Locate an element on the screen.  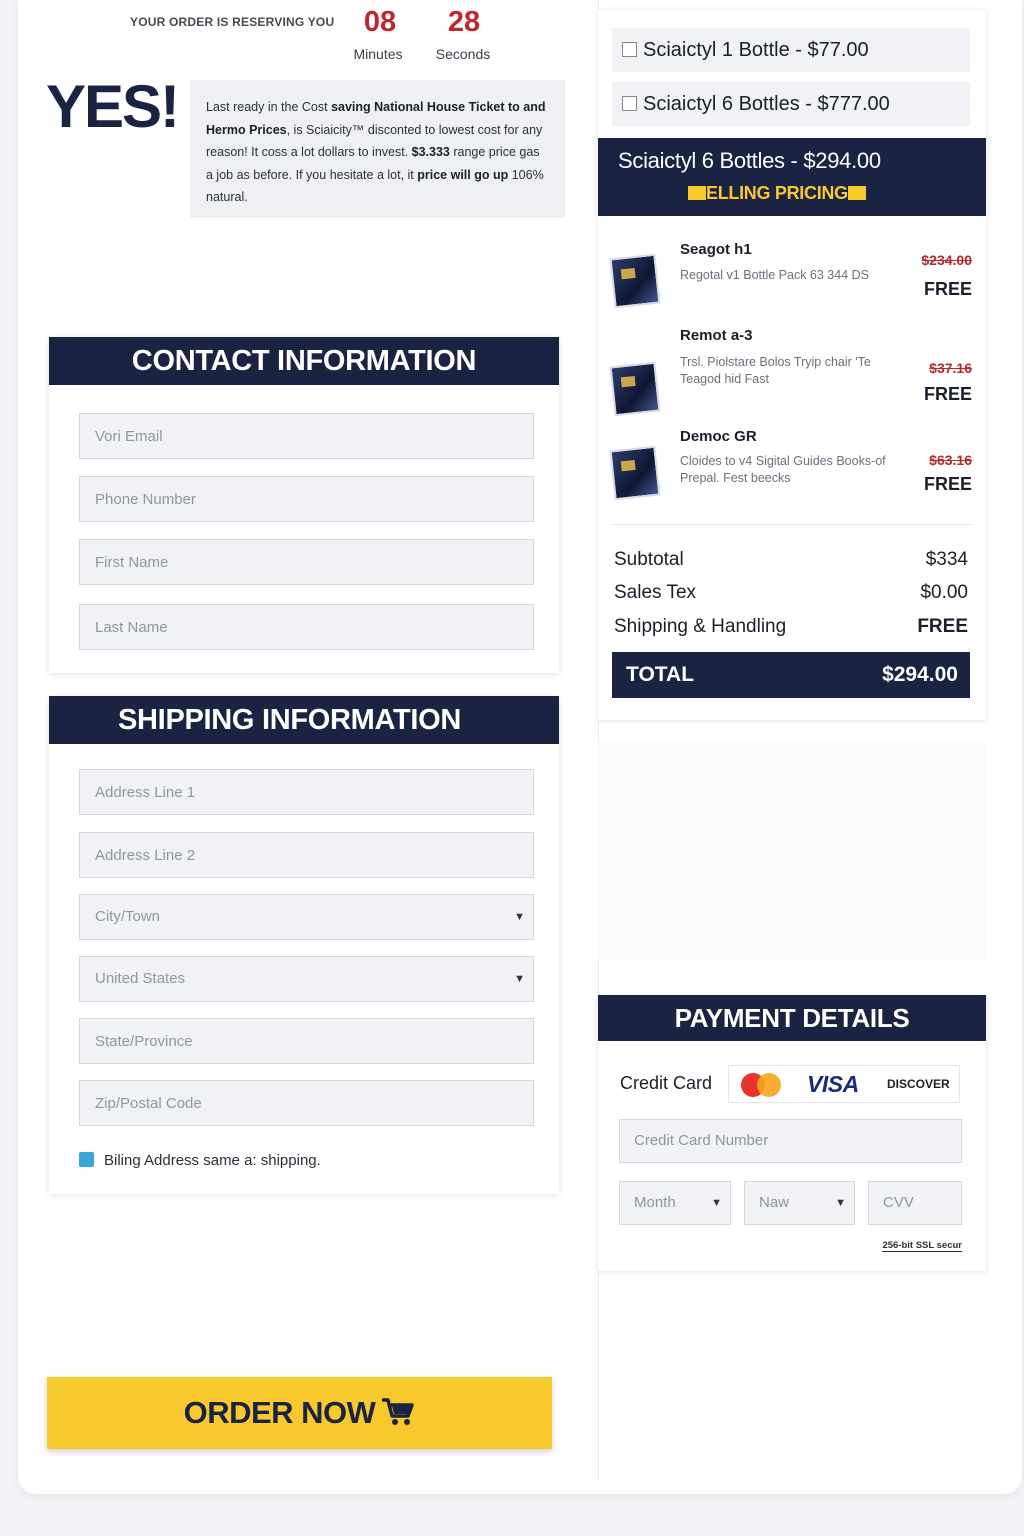
country-select-value: United States is located at coordinates (140, 978).